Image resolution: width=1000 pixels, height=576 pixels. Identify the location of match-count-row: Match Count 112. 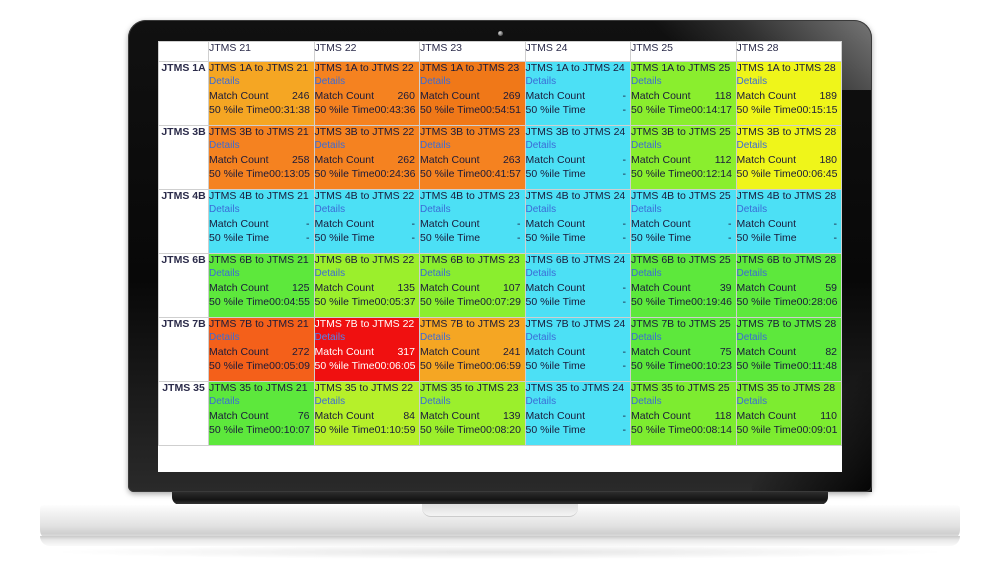
(683, 160).